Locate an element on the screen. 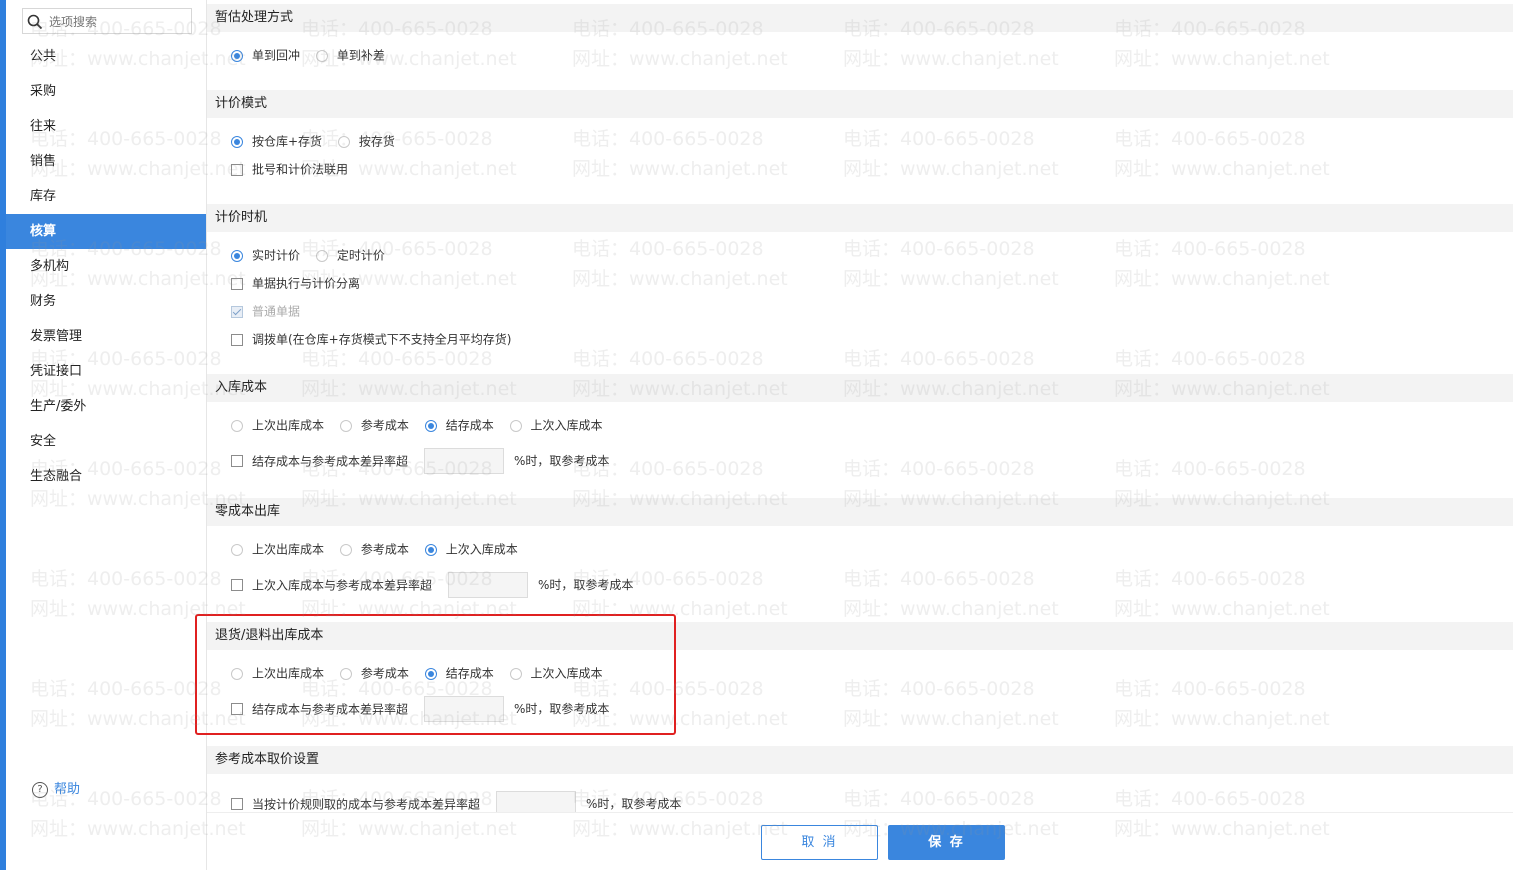 This screenshot has width=1513, height=871. reference-diff-suffix: %时，取参考成本 is located at coordinates (634, 804).